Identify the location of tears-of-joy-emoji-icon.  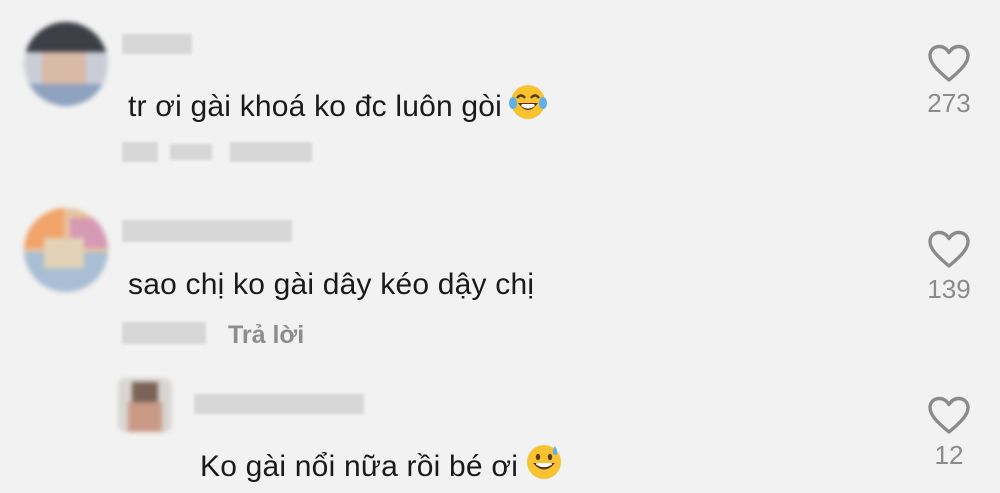
(528, 106).